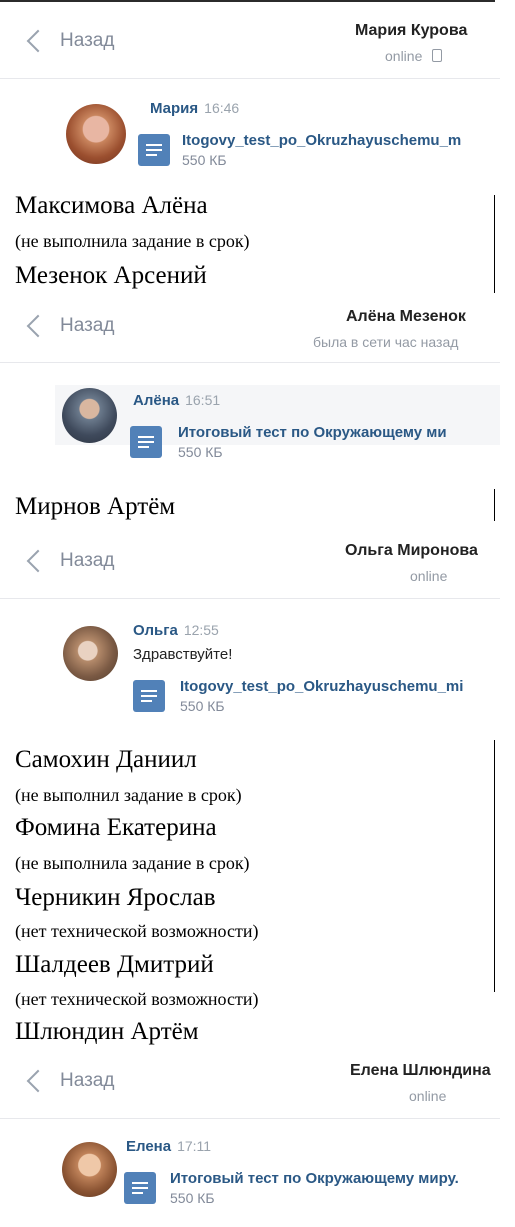 The image size is (515, 1227). What do you see at coordinates (95, 506) in the screenshot?
I see `student-name: Мирнов Артём` at bounding box center [95, 506].